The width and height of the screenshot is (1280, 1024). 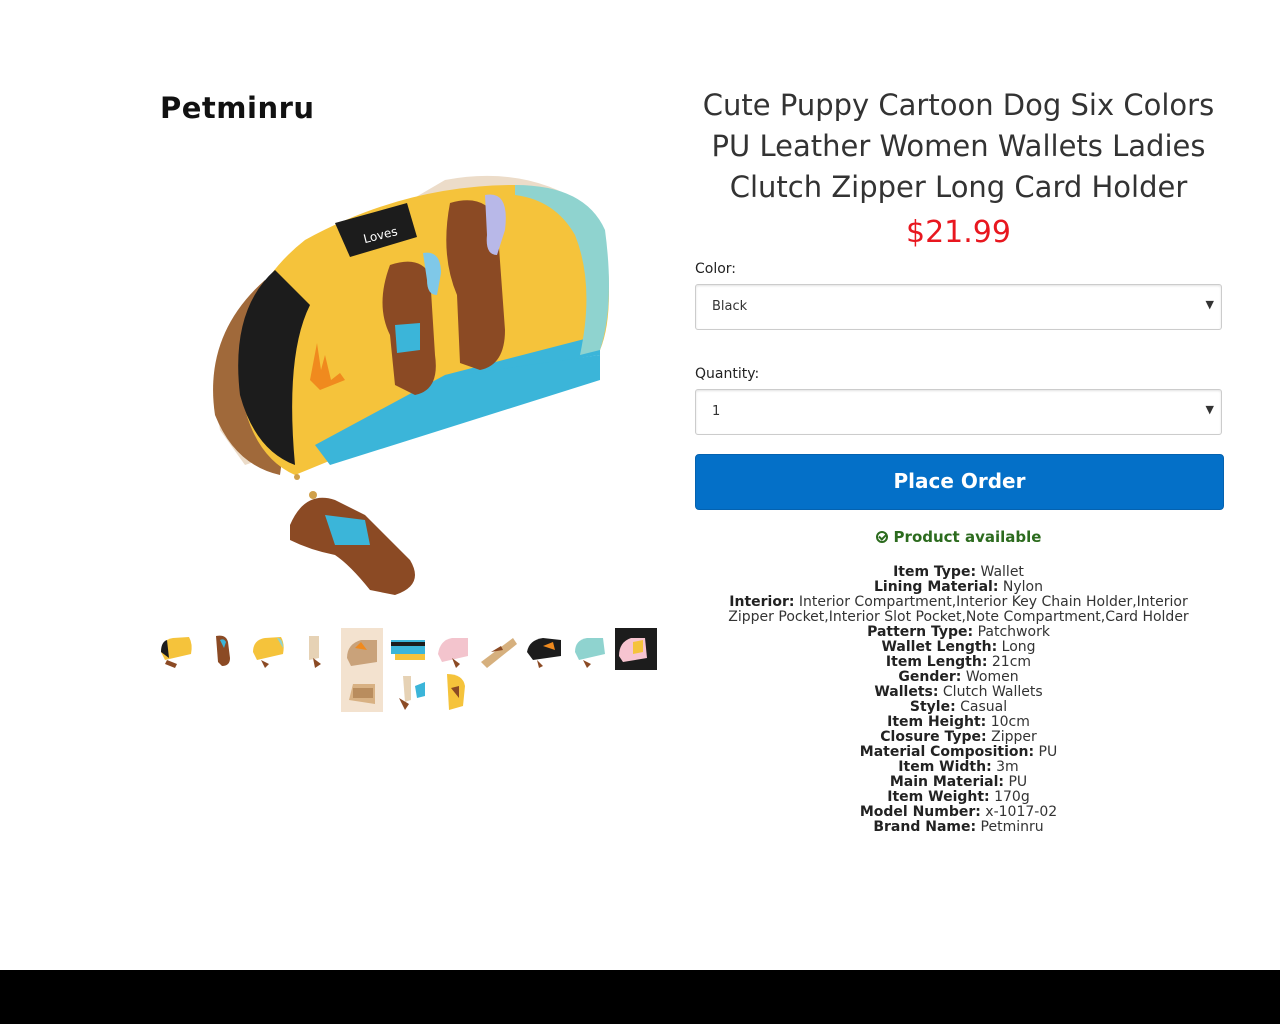 What do you see at coordinates (959, 482) in the screenshot?
I see `place-order-button: Place Order` at bounding box center [959, 482].